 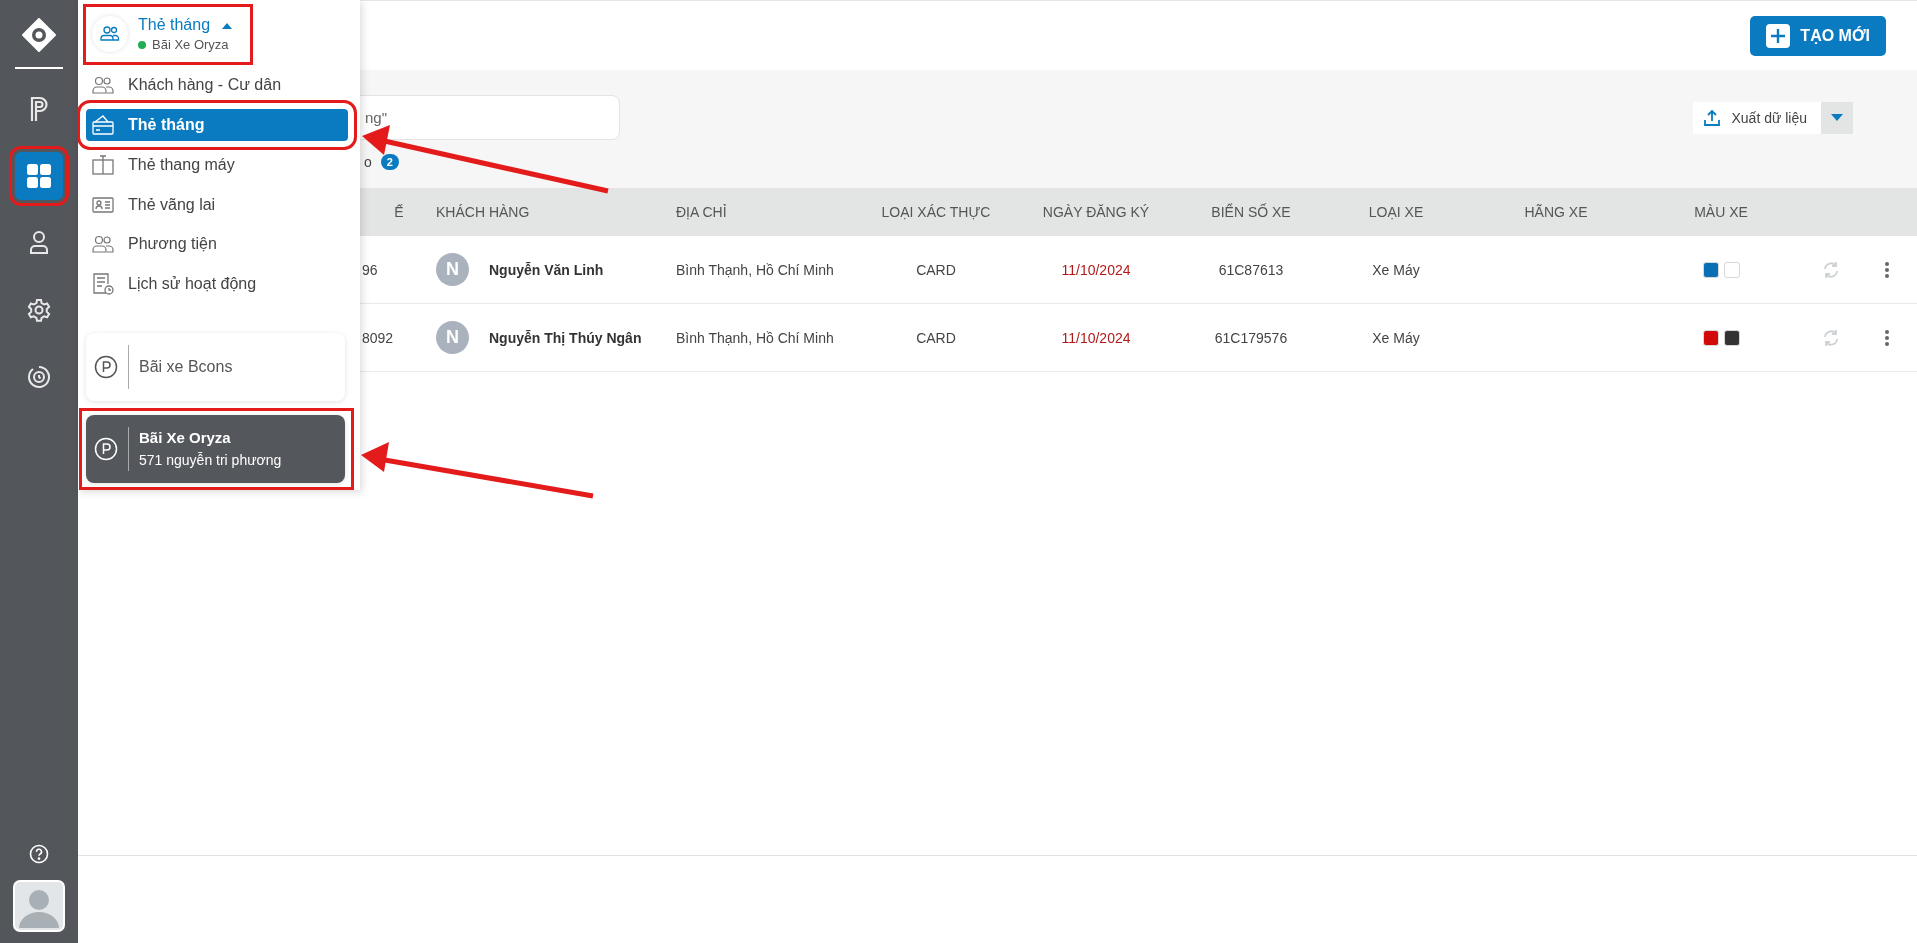 What do you see at coordinates (370, 269) in the screenshot?
I see `table-cell-text: 96` at bounding box center [370, 269].